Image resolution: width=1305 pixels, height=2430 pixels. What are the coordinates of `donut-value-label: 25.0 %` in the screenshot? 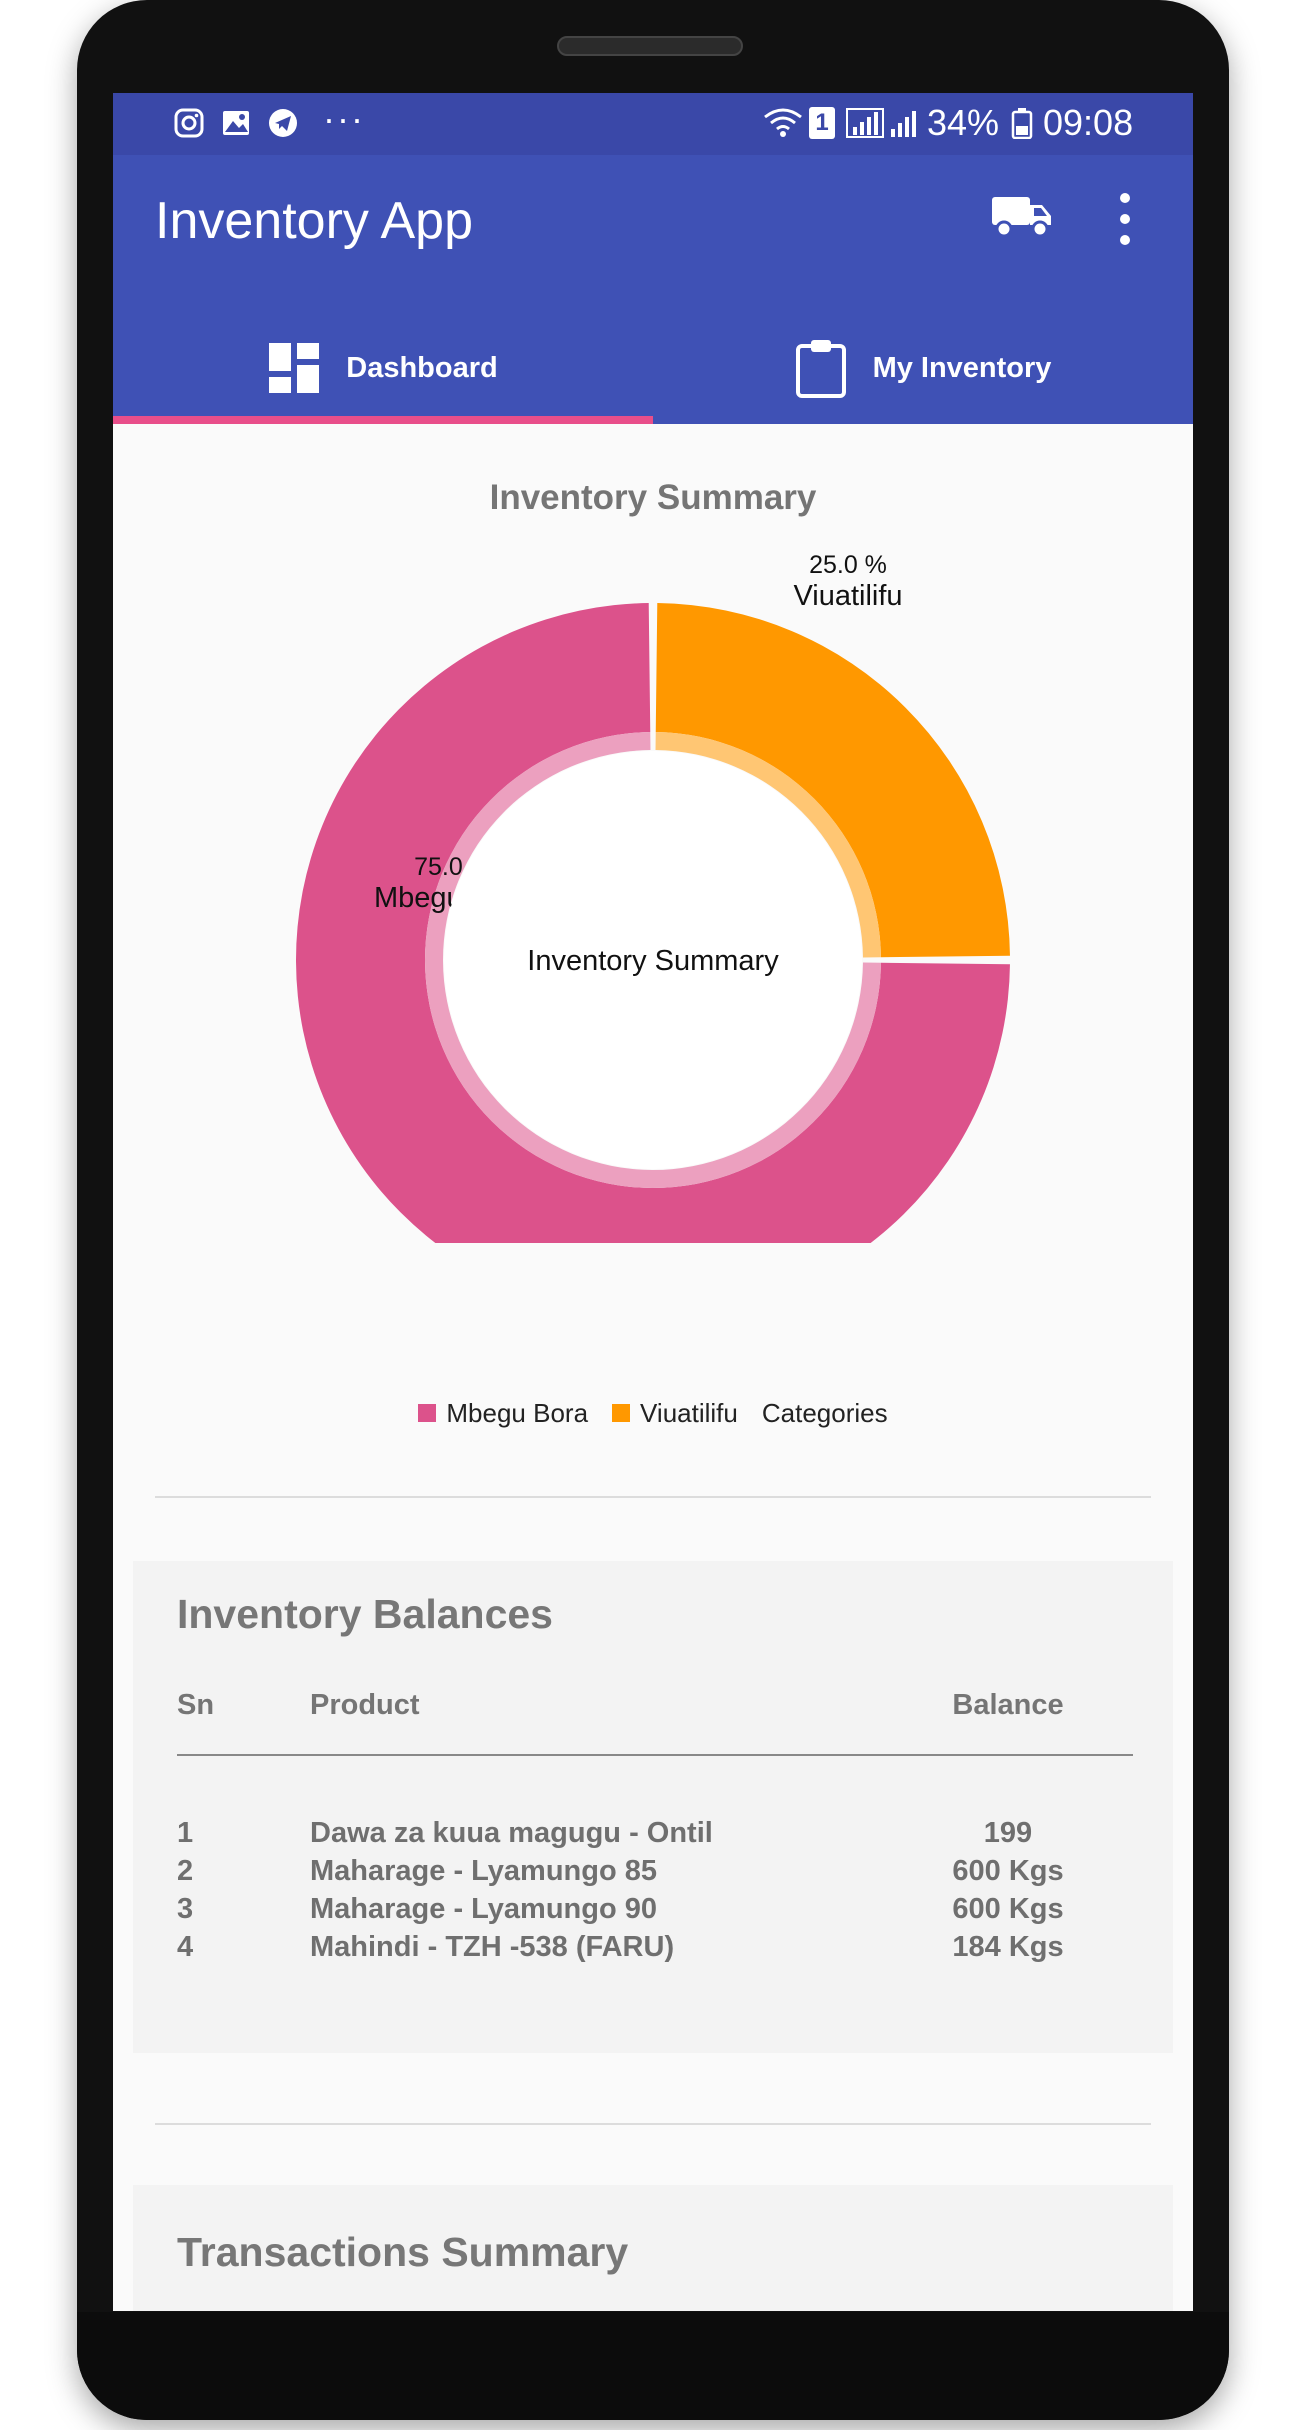 It's located at (848, 565).